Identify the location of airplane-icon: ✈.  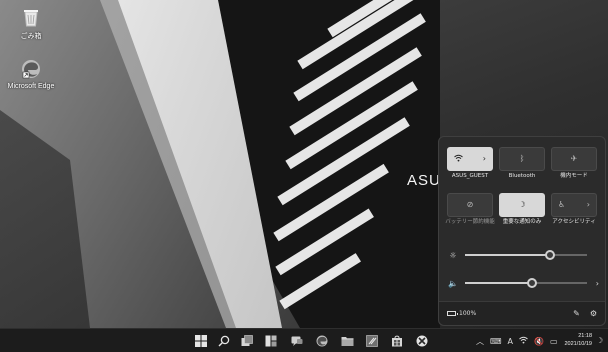
(574, 158).